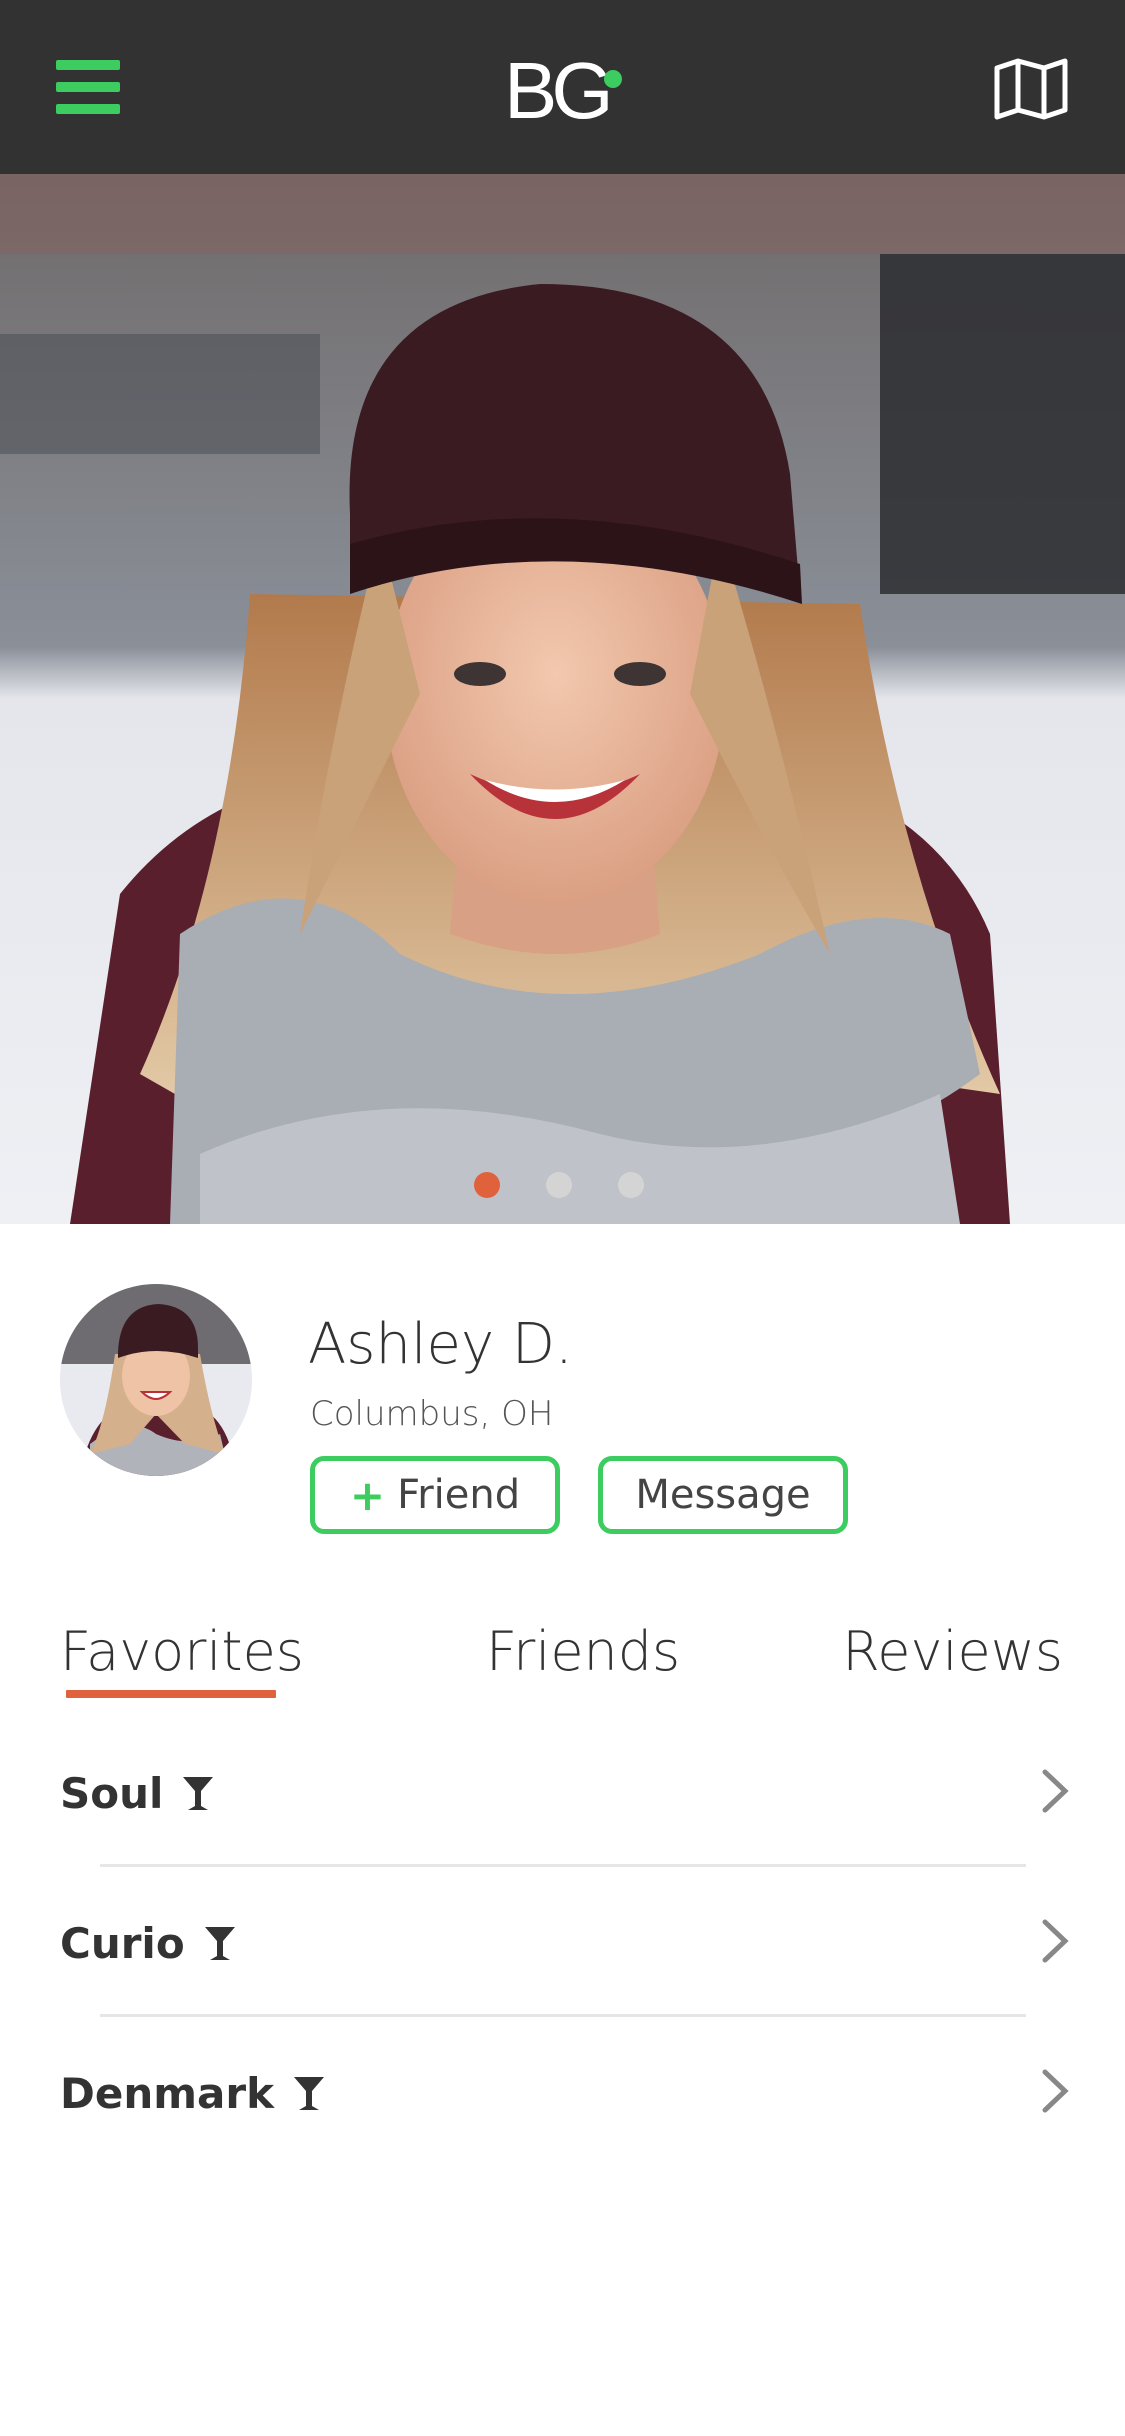 The height and width of the screenshot is (2436, 1125). Describe the element at coordinates (952, 1652) in the screenshot. I see `tab-reviews: Reviews` at that location.